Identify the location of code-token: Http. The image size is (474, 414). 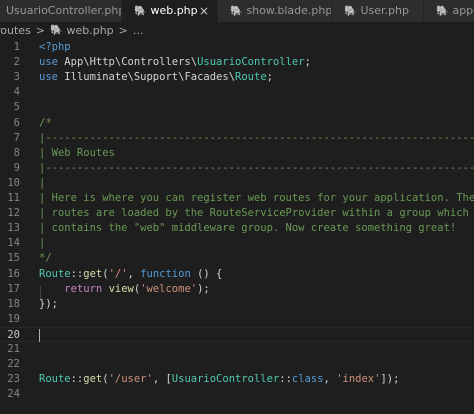
(102, 62).